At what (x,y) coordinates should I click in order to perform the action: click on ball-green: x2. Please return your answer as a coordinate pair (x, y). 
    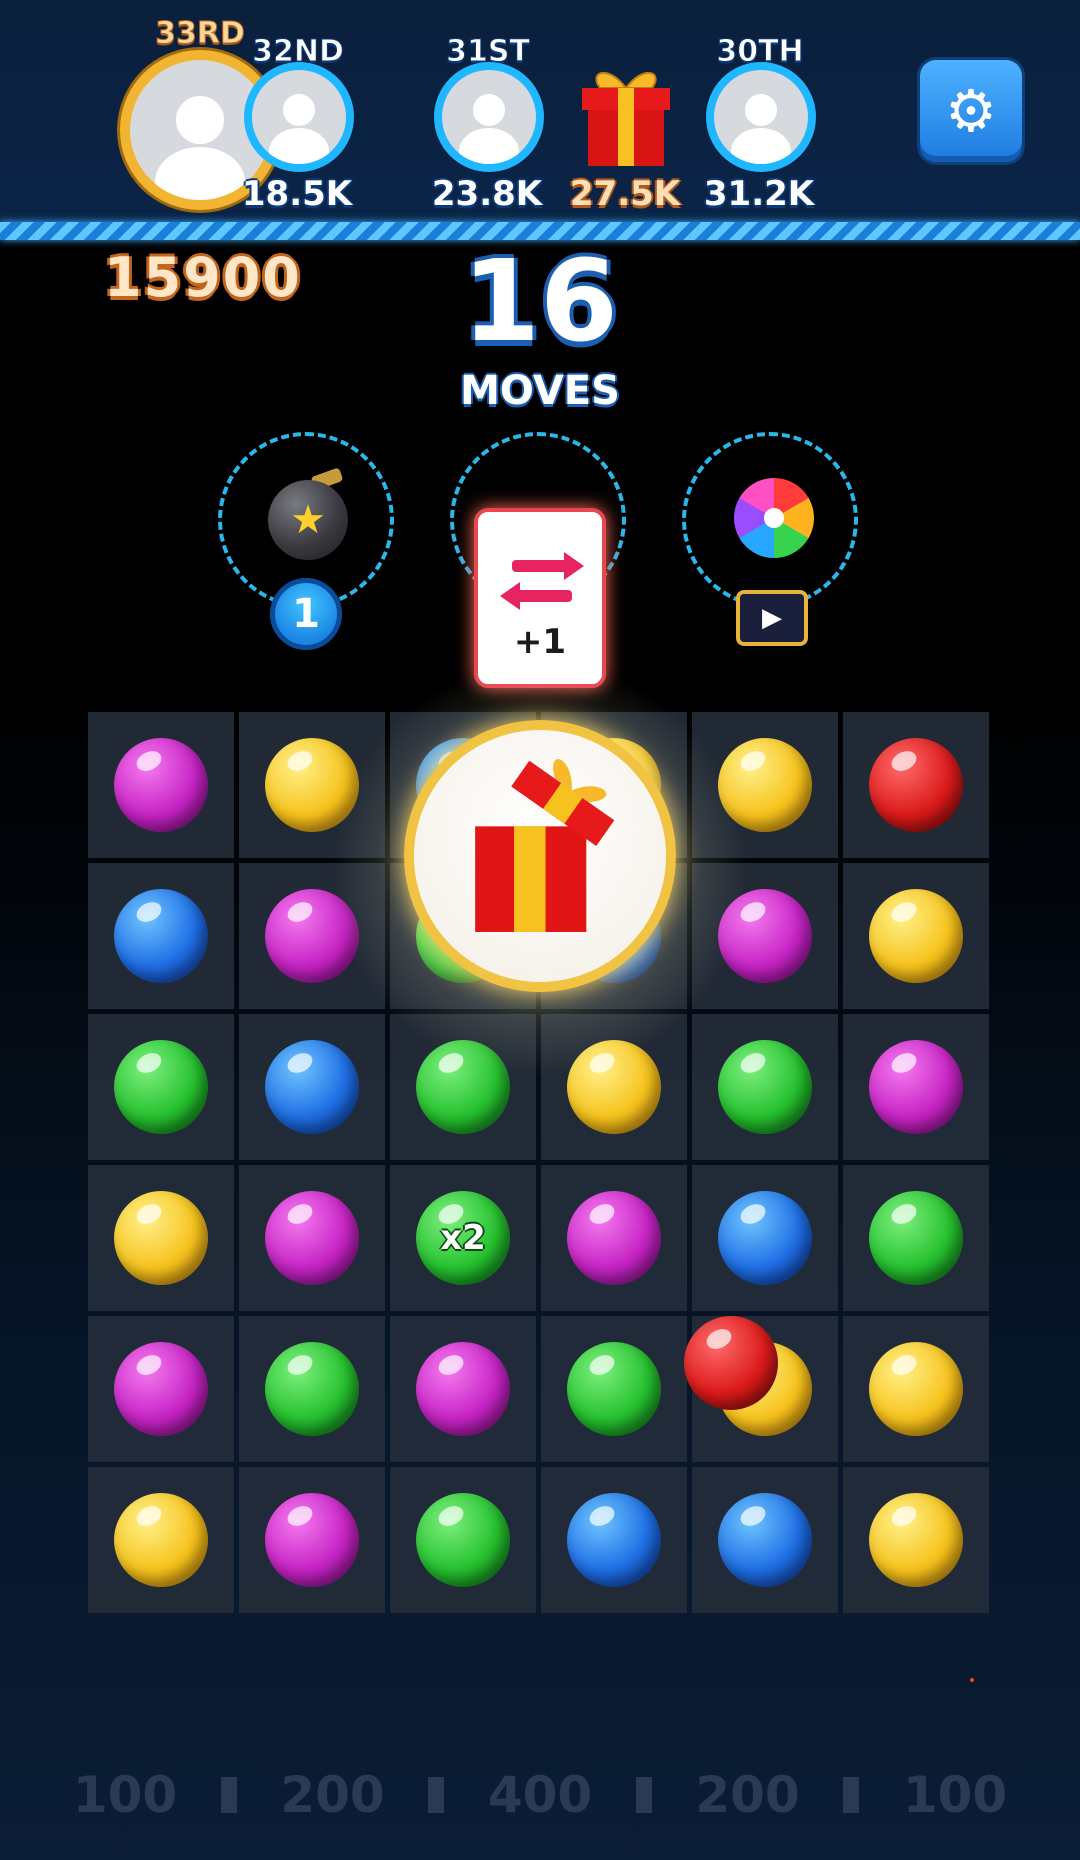
    Looking at the image, I should click on (463, 1238).